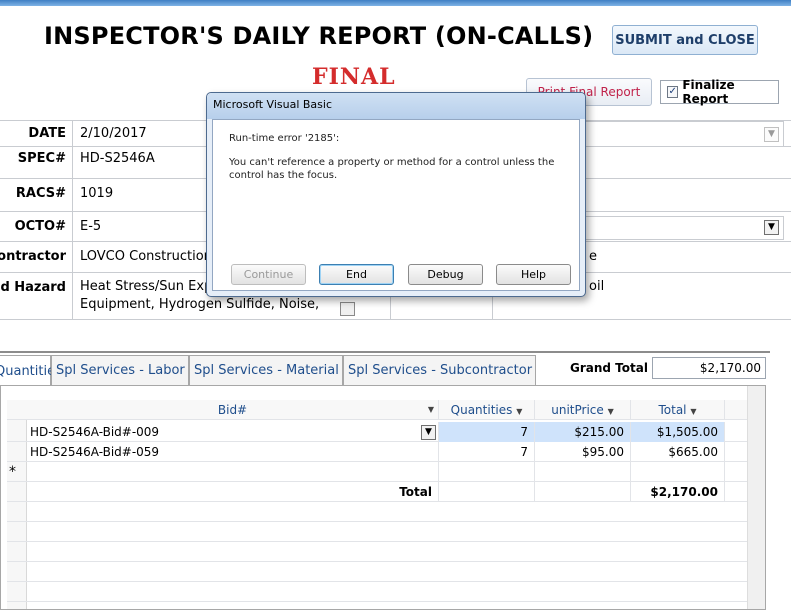  What do you see at coordinates (47, 133) in the screenshot?
I see `date-label: DATE` at bounding box center [47, 133].